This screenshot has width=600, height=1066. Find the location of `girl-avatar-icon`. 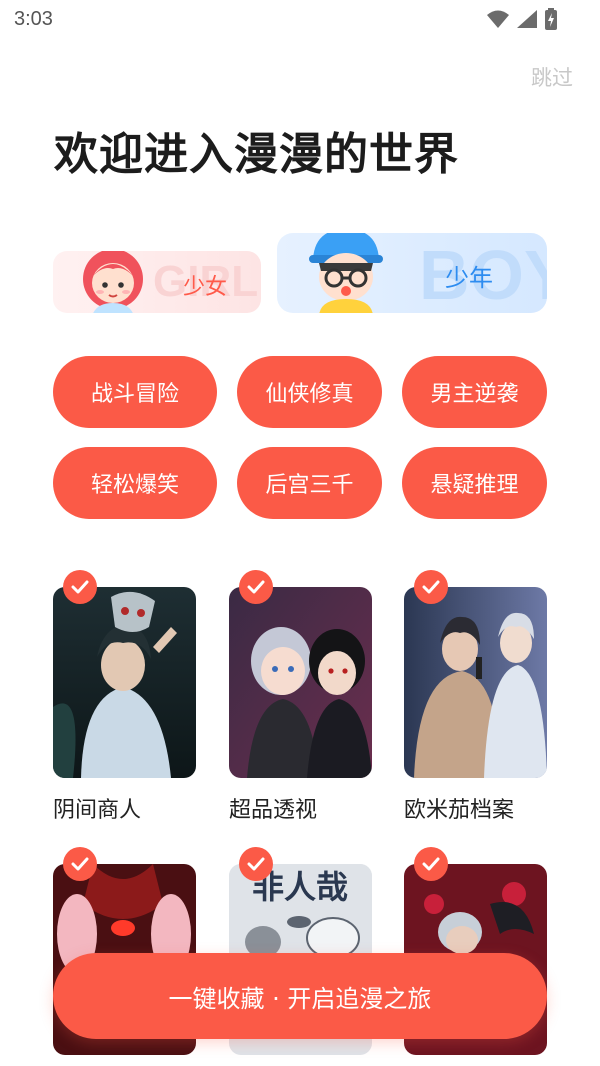

girl-avatar-icon is located at coordinates (113, 282).